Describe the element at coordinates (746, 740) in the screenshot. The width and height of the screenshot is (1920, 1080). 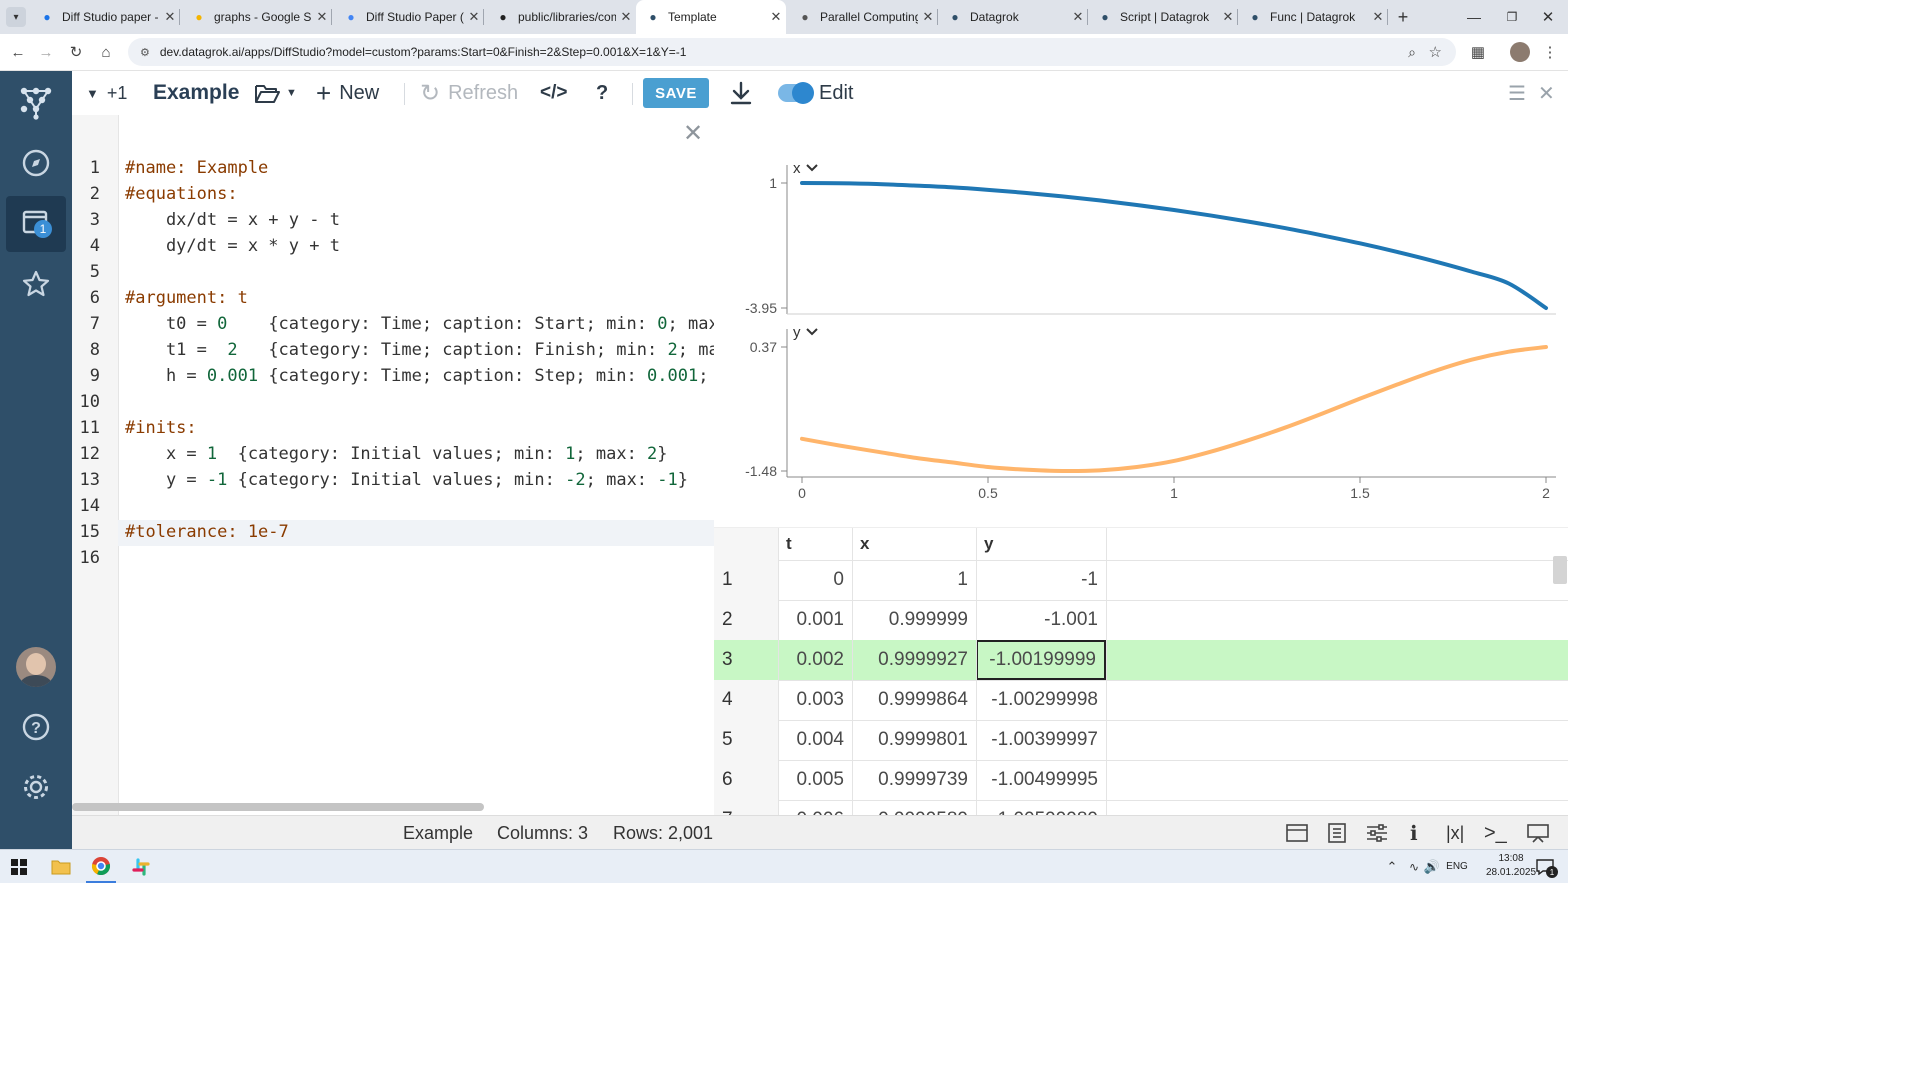
I see `row-number: 5` at that location.